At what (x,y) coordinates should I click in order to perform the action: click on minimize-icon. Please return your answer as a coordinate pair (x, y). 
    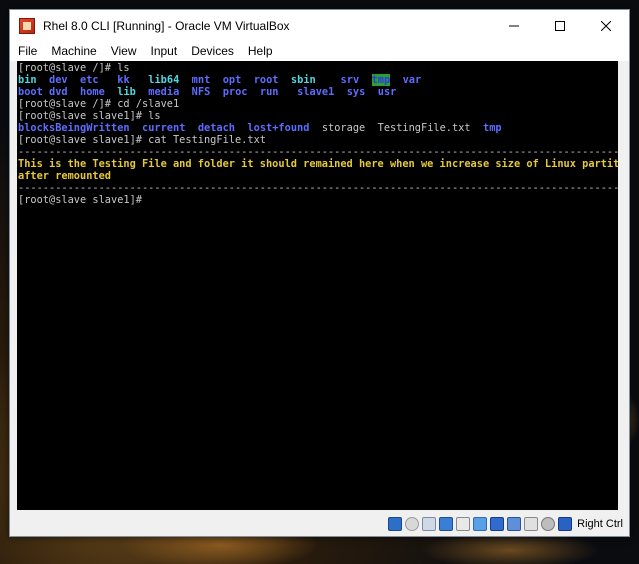
    Looking at the image, I should click on (514, 25).